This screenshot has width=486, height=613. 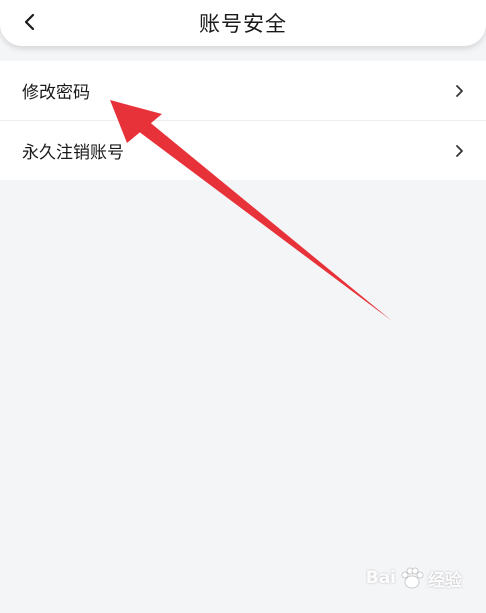 What do you see at coordinates (73, 153) in the screenshot?
I see `menu-item-label: 永久注销账号` at bounding box center [73, 153].